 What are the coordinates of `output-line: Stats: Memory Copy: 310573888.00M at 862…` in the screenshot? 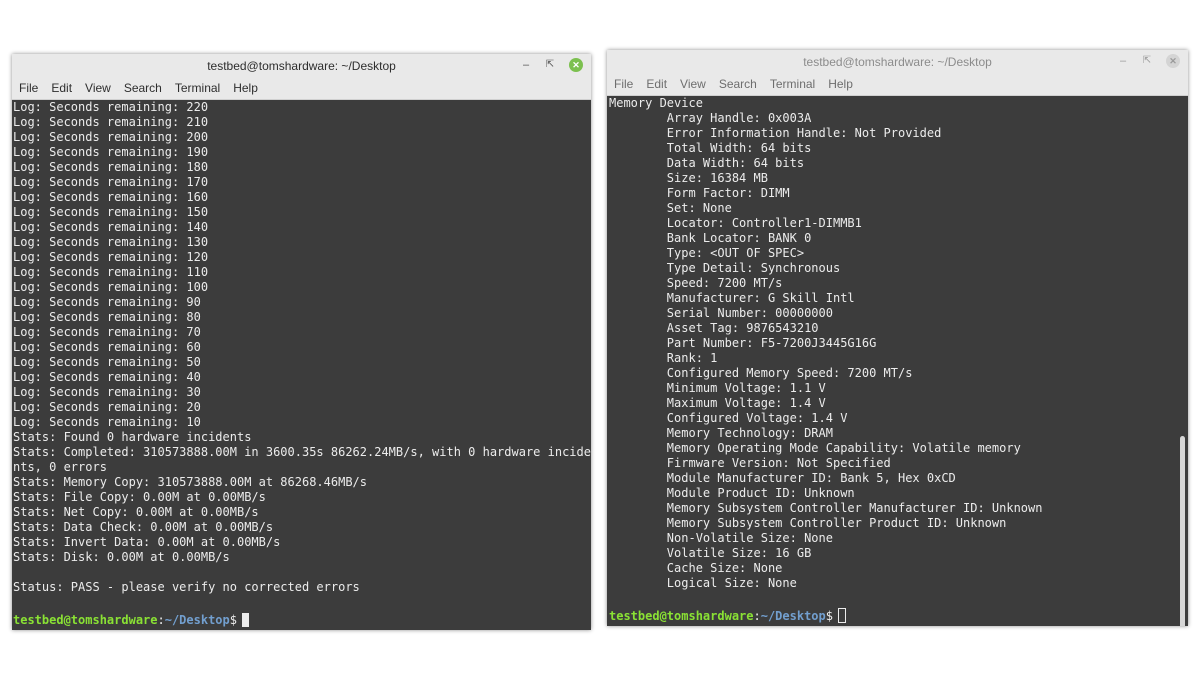 It's located at (190, 482).